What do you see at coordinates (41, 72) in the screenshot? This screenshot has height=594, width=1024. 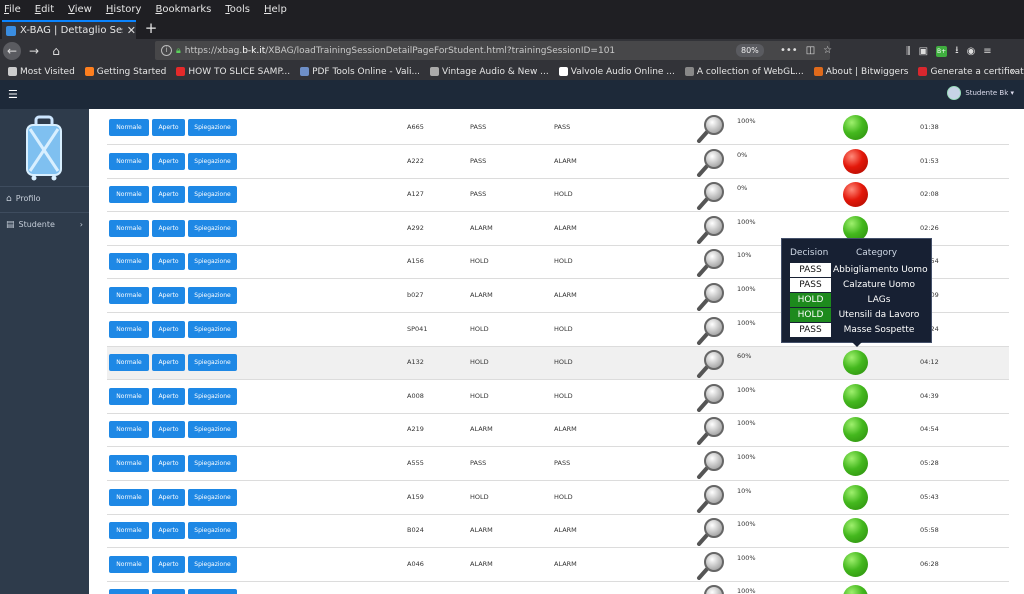 I see `bookmark-item: Most Visited` at bounding box center [41, 72].